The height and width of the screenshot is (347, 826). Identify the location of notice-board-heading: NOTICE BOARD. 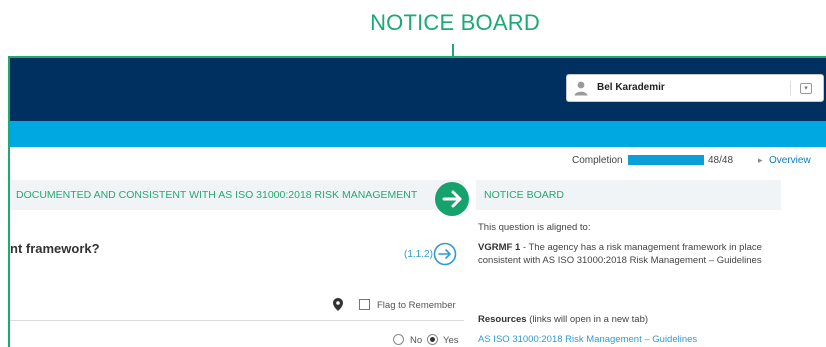
(524, 195).